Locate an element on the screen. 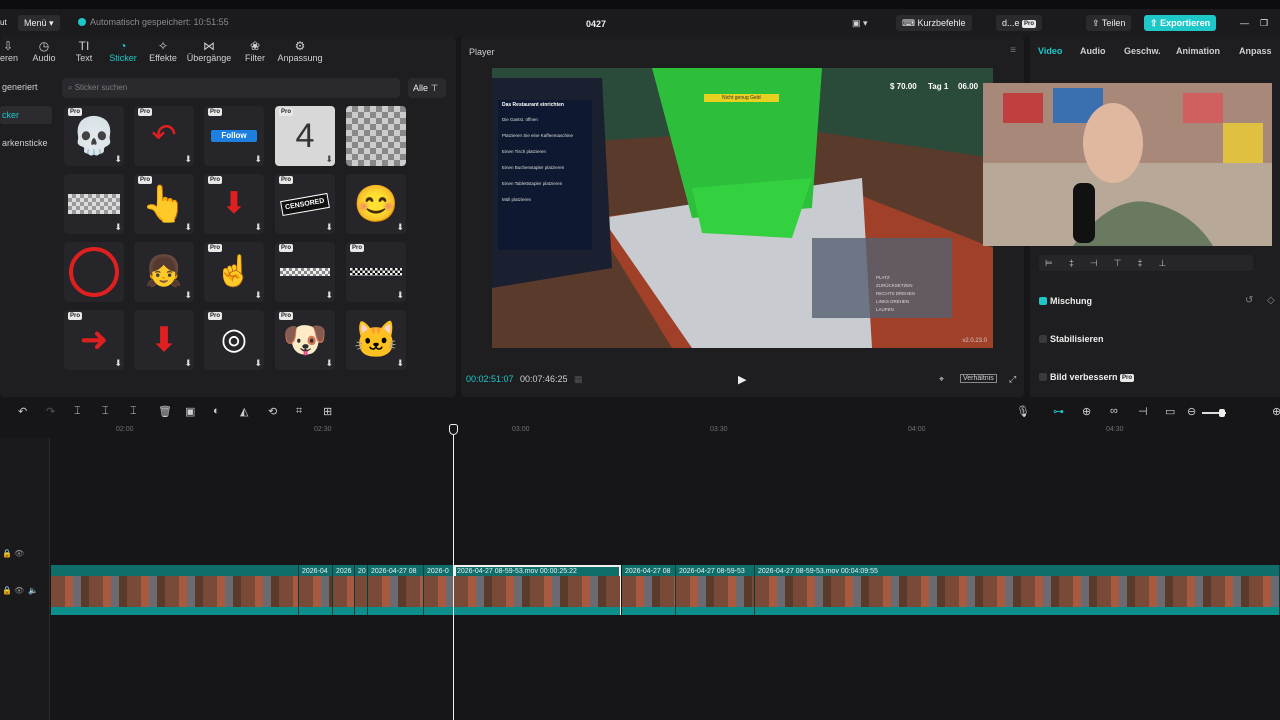 This screenshot has width=1280, height=720. split-left-icon: ⌶ is located at coordinates (105, 411).